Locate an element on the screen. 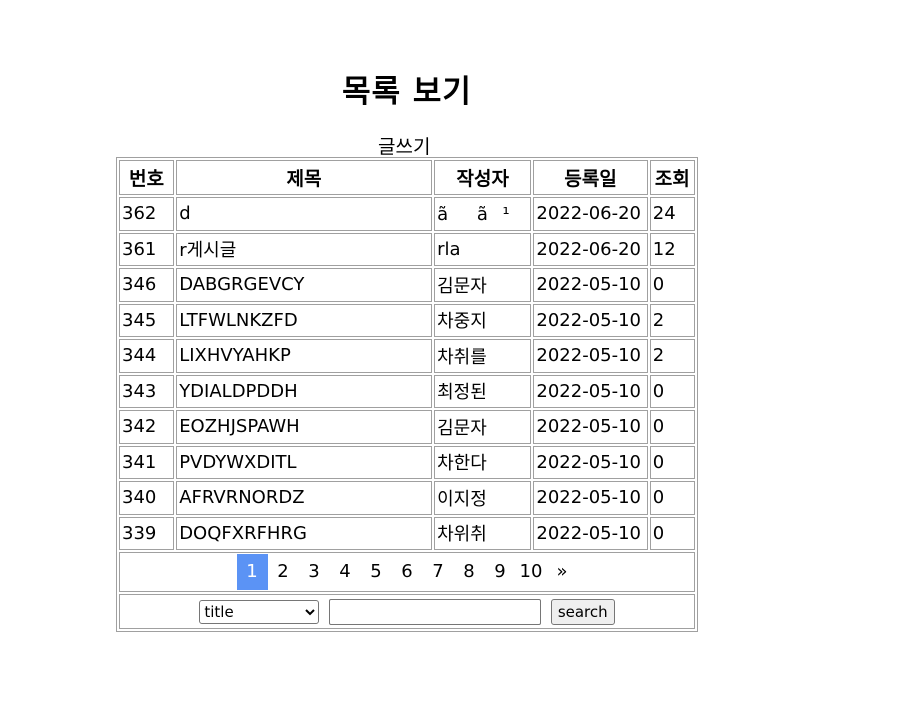  cell-title: YDIALDPDDH is located at coordinates (304, 391).